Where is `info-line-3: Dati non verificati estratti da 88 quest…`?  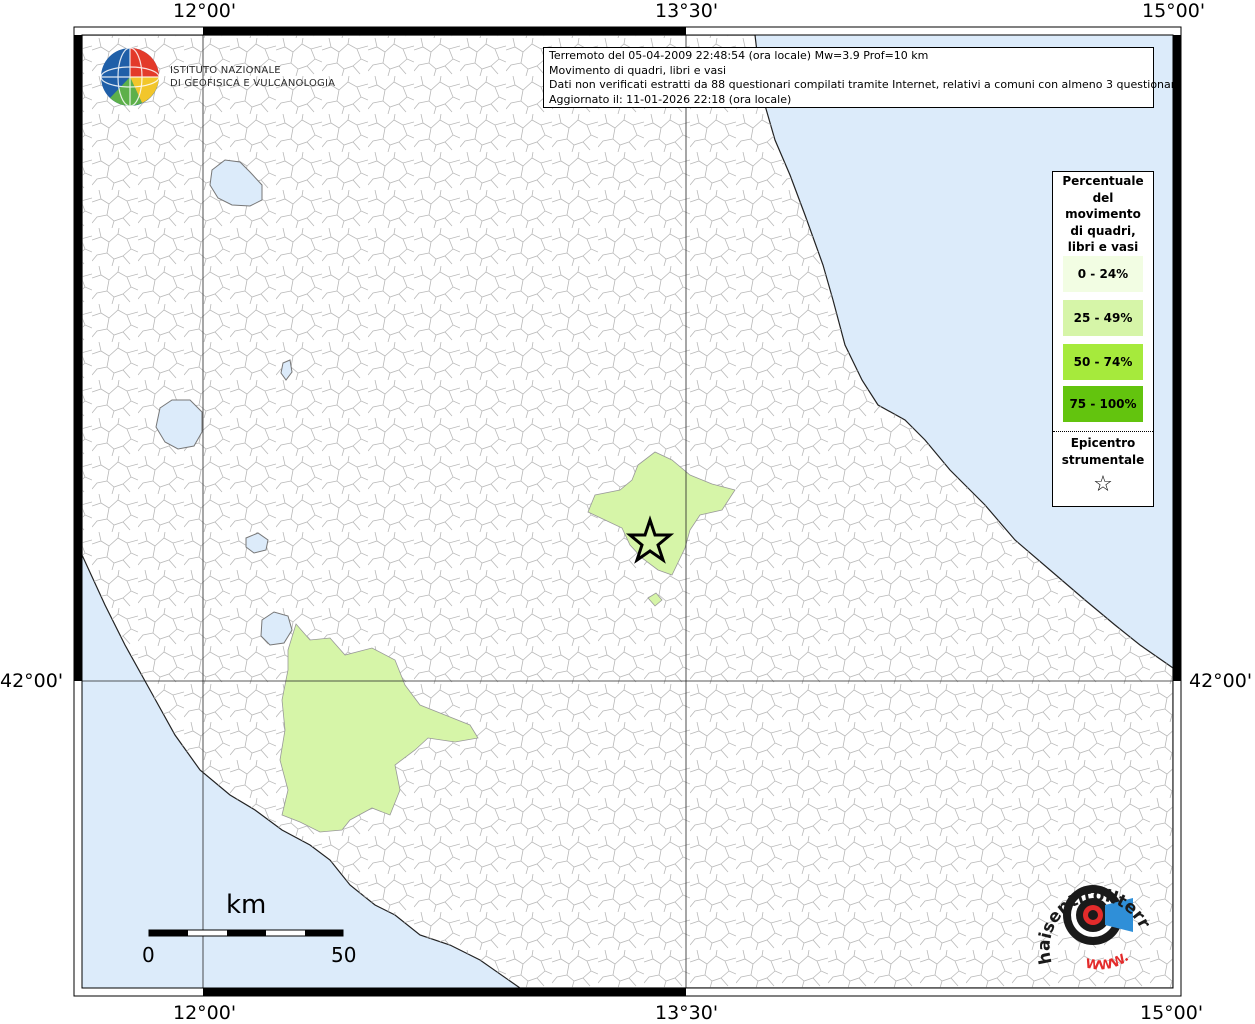
info-line-3: Dati non verificati estratti da 88 quest… is located at coordinates (865, 84).